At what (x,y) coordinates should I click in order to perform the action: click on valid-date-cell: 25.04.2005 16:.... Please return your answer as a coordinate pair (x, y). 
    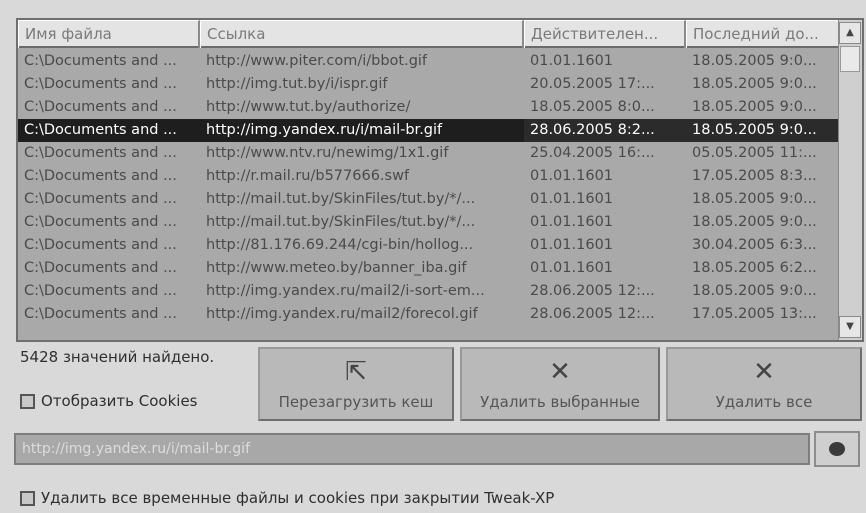
    Looking at the image, I should click on (592, 153).